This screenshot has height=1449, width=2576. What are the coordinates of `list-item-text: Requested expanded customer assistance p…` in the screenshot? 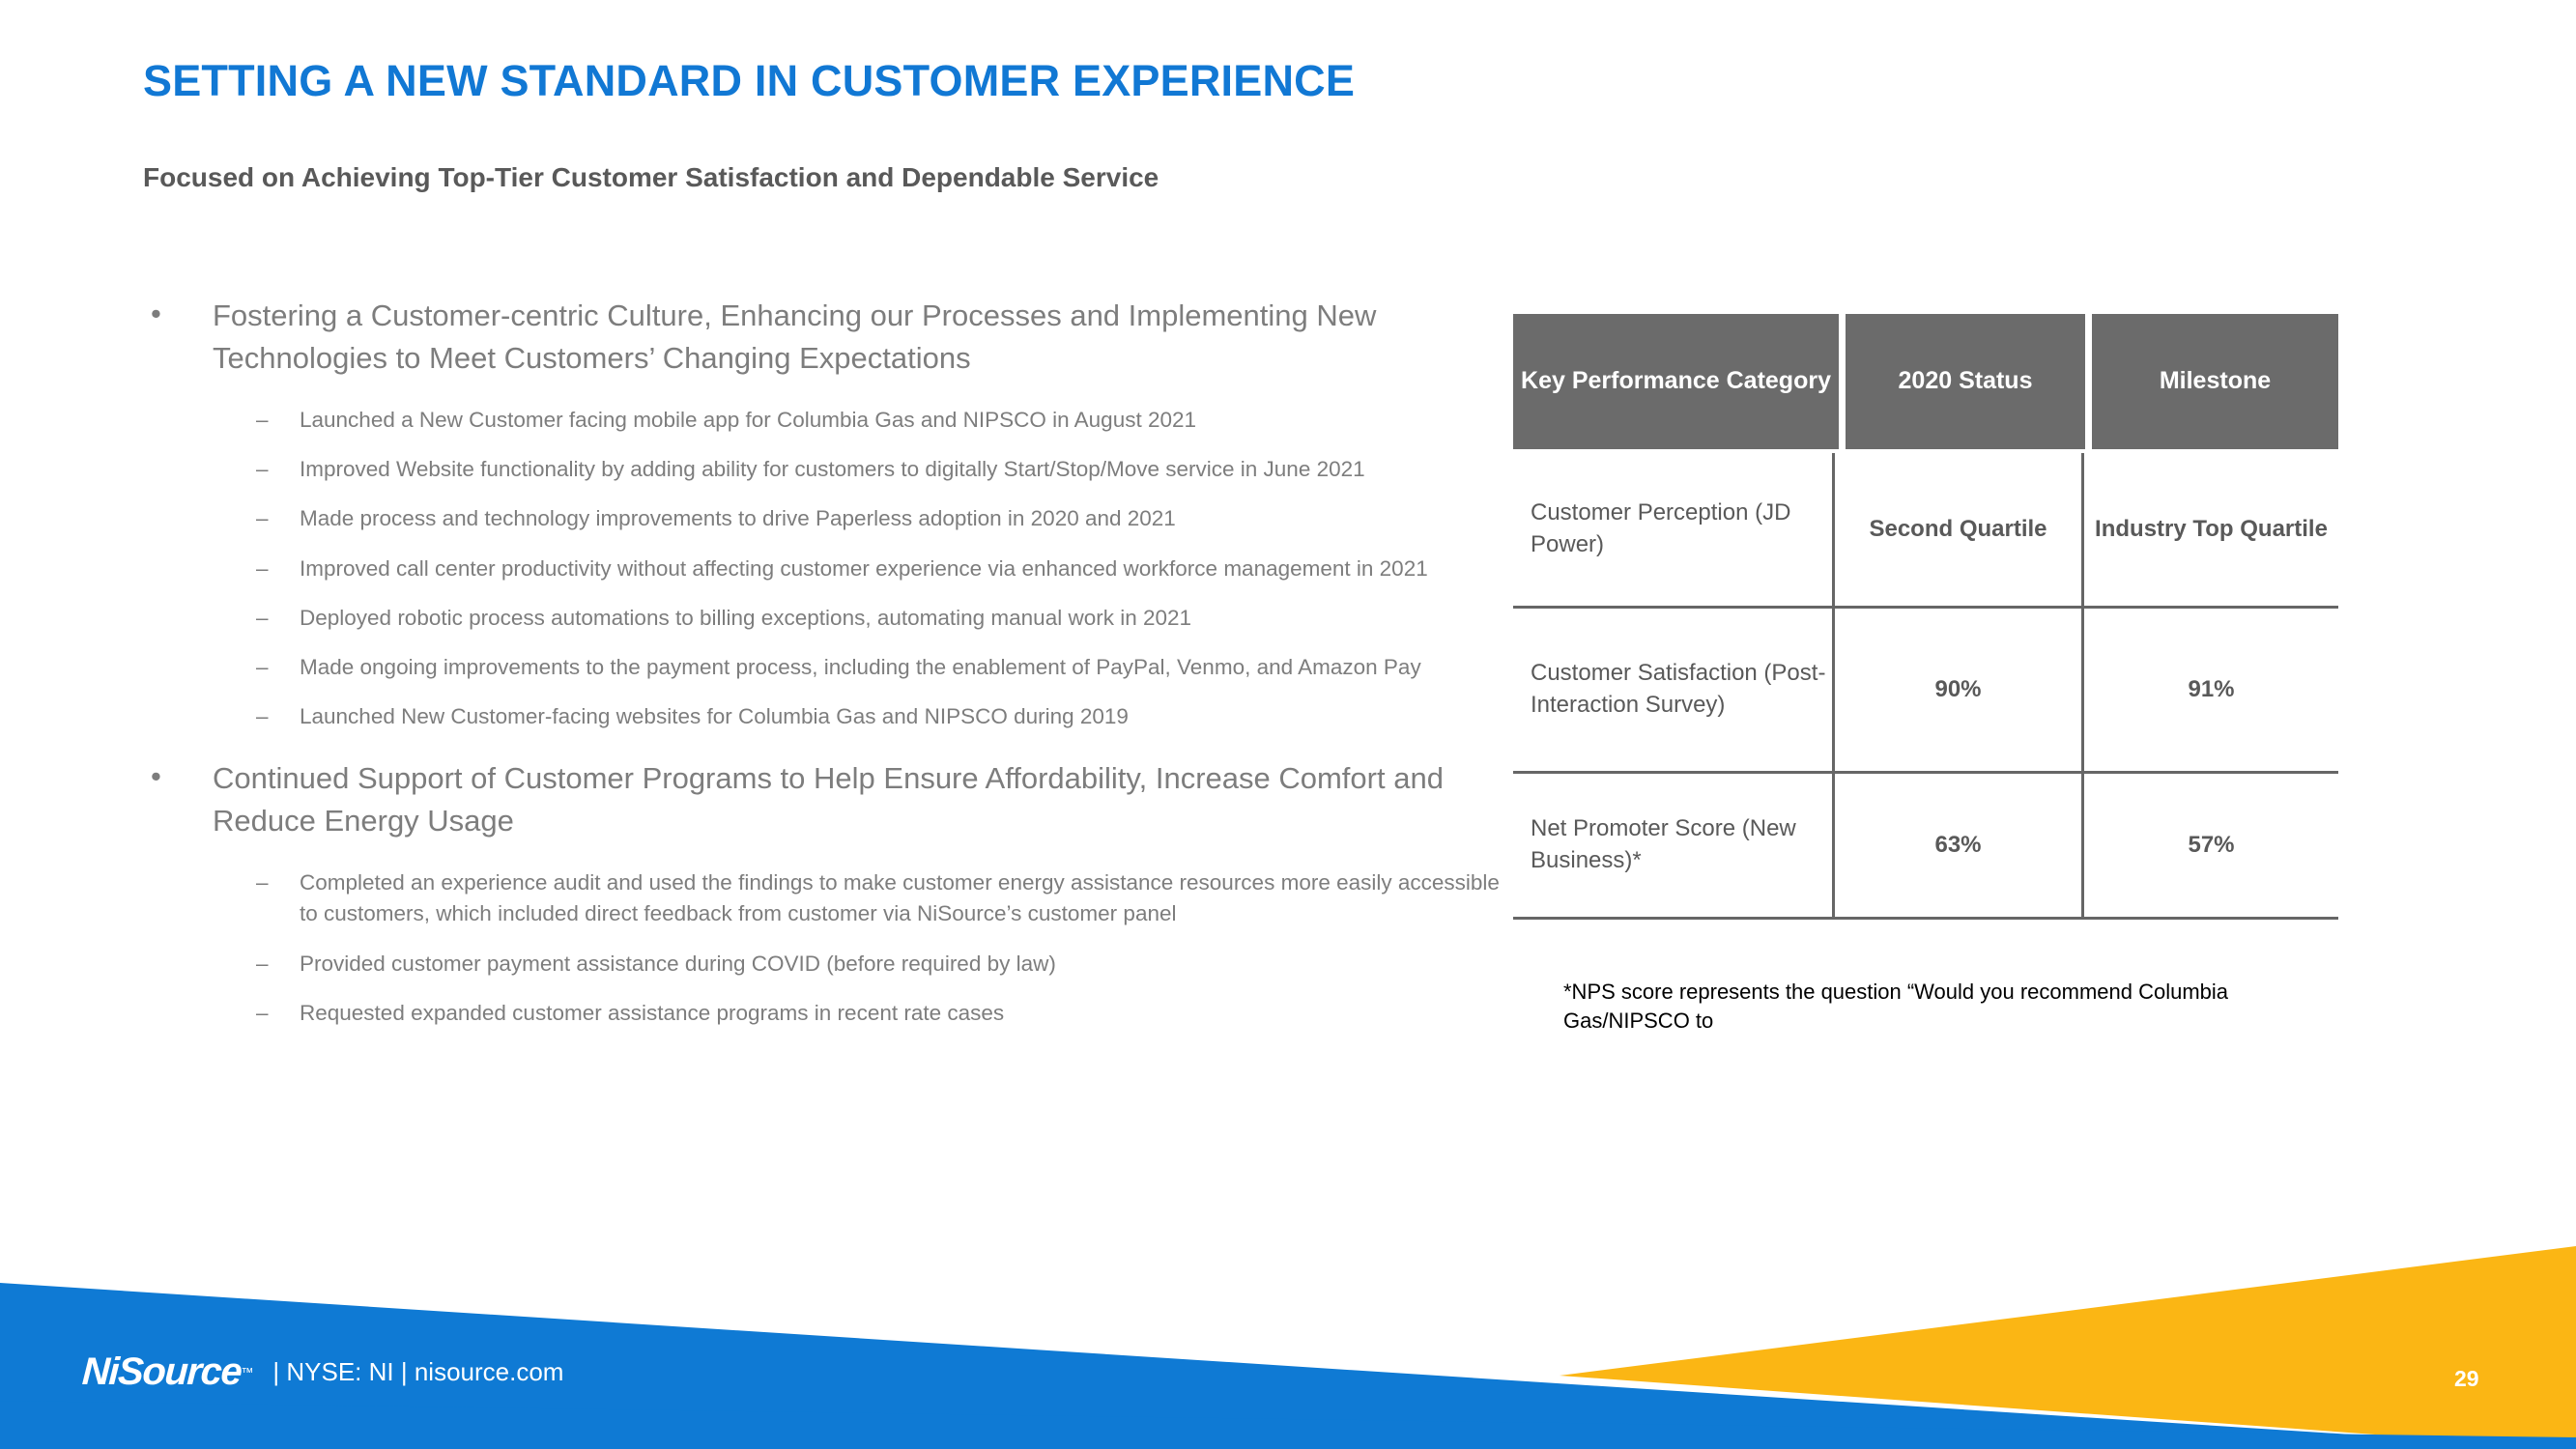 It's located at (653, 1012).